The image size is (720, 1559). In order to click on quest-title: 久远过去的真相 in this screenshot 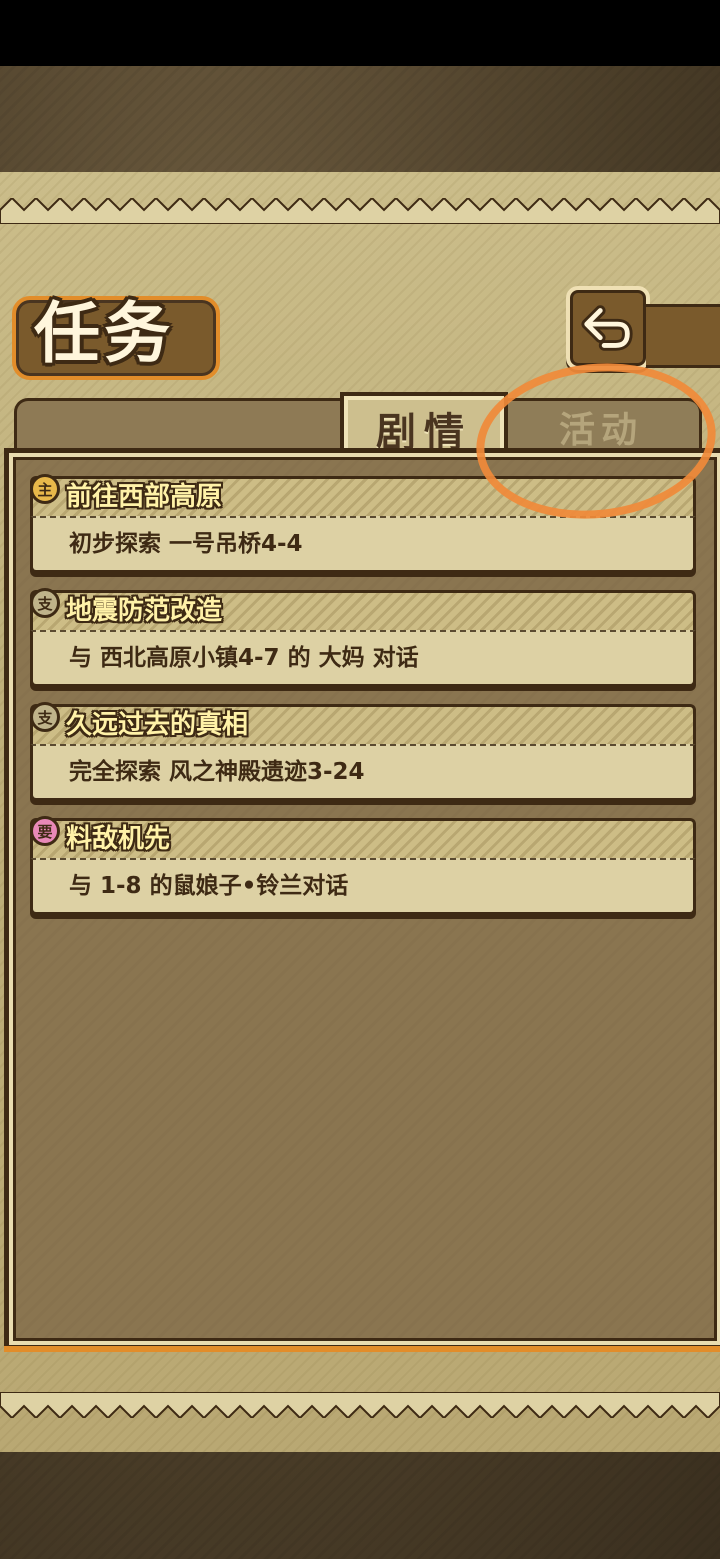, I will do `click(157, 725)`.